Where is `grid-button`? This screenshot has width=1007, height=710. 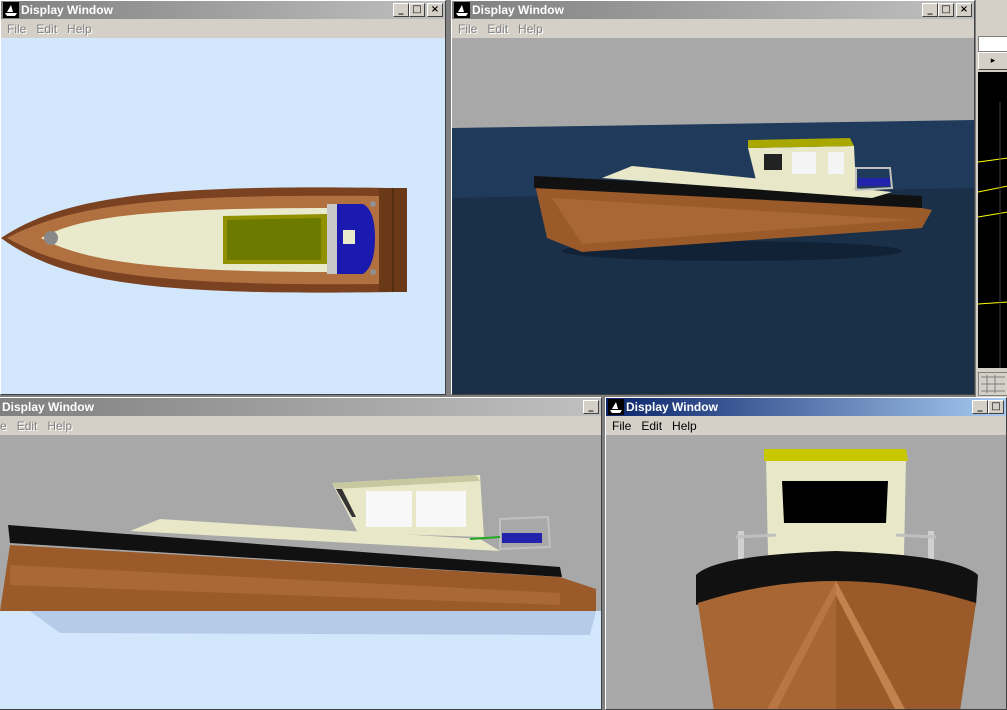 grid-button is located at coordinates (992, 384).